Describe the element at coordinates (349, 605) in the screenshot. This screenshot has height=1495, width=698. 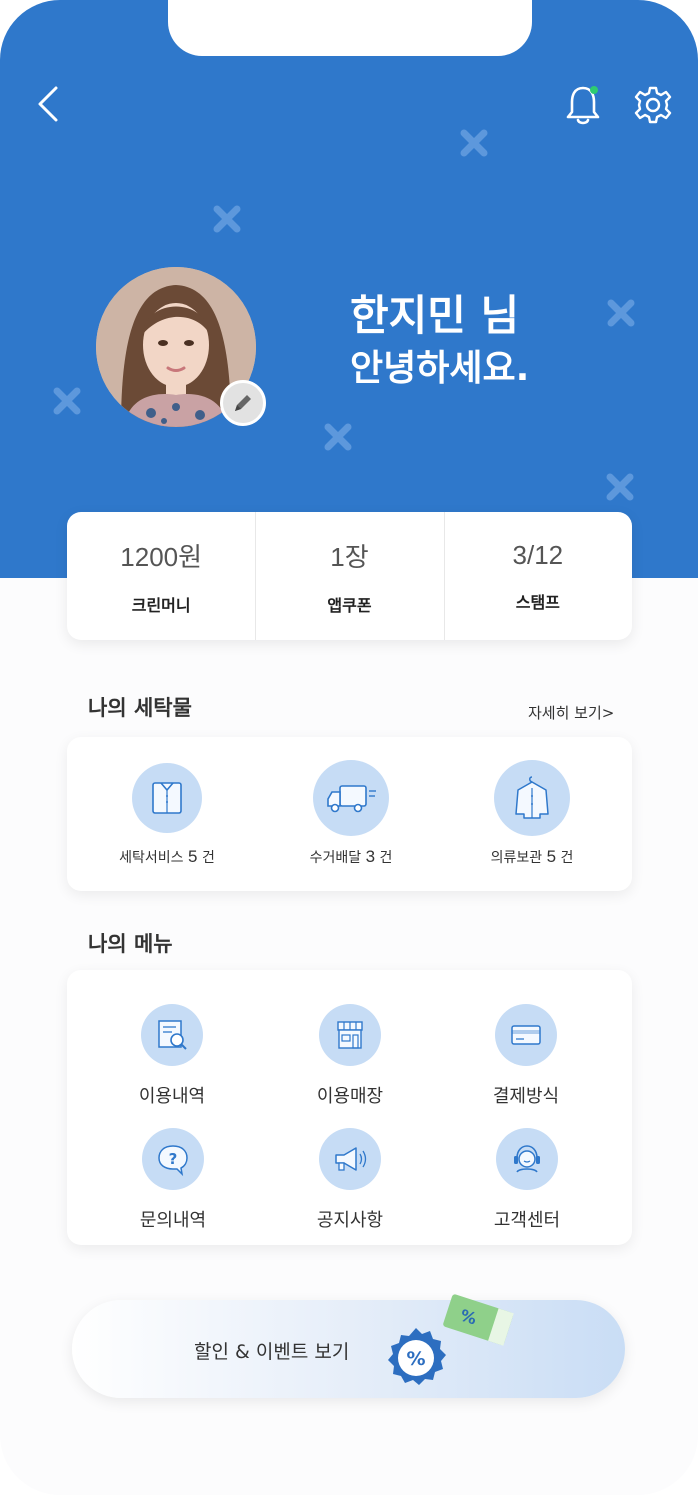
I see `stat-label: 앱쿠폰` at that location.